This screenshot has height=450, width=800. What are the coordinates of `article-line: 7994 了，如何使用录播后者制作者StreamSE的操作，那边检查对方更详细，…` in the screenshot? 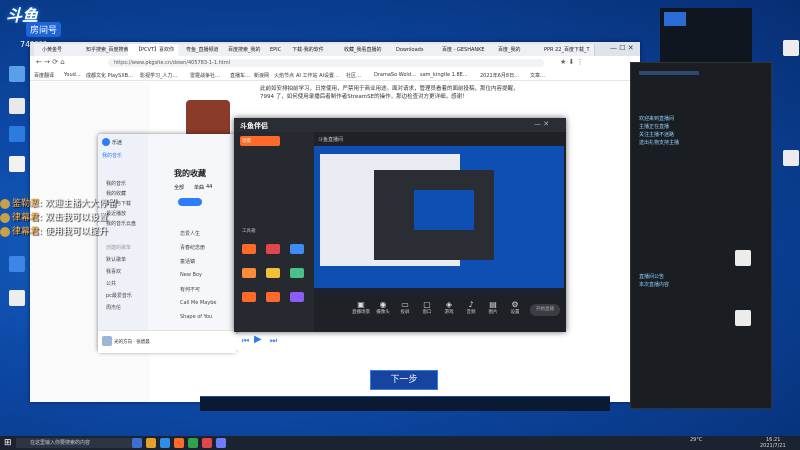 It's located at (364, 97).